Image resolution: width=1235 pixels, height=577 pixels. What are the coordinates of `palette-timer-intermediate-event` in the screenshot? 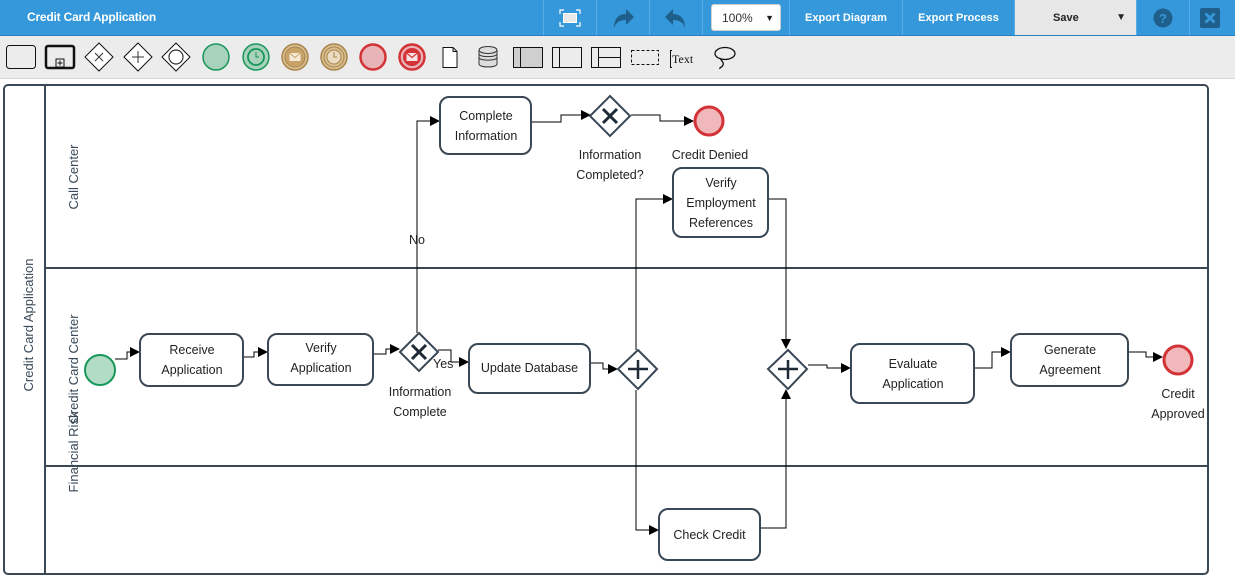 It's located at (334, 57).